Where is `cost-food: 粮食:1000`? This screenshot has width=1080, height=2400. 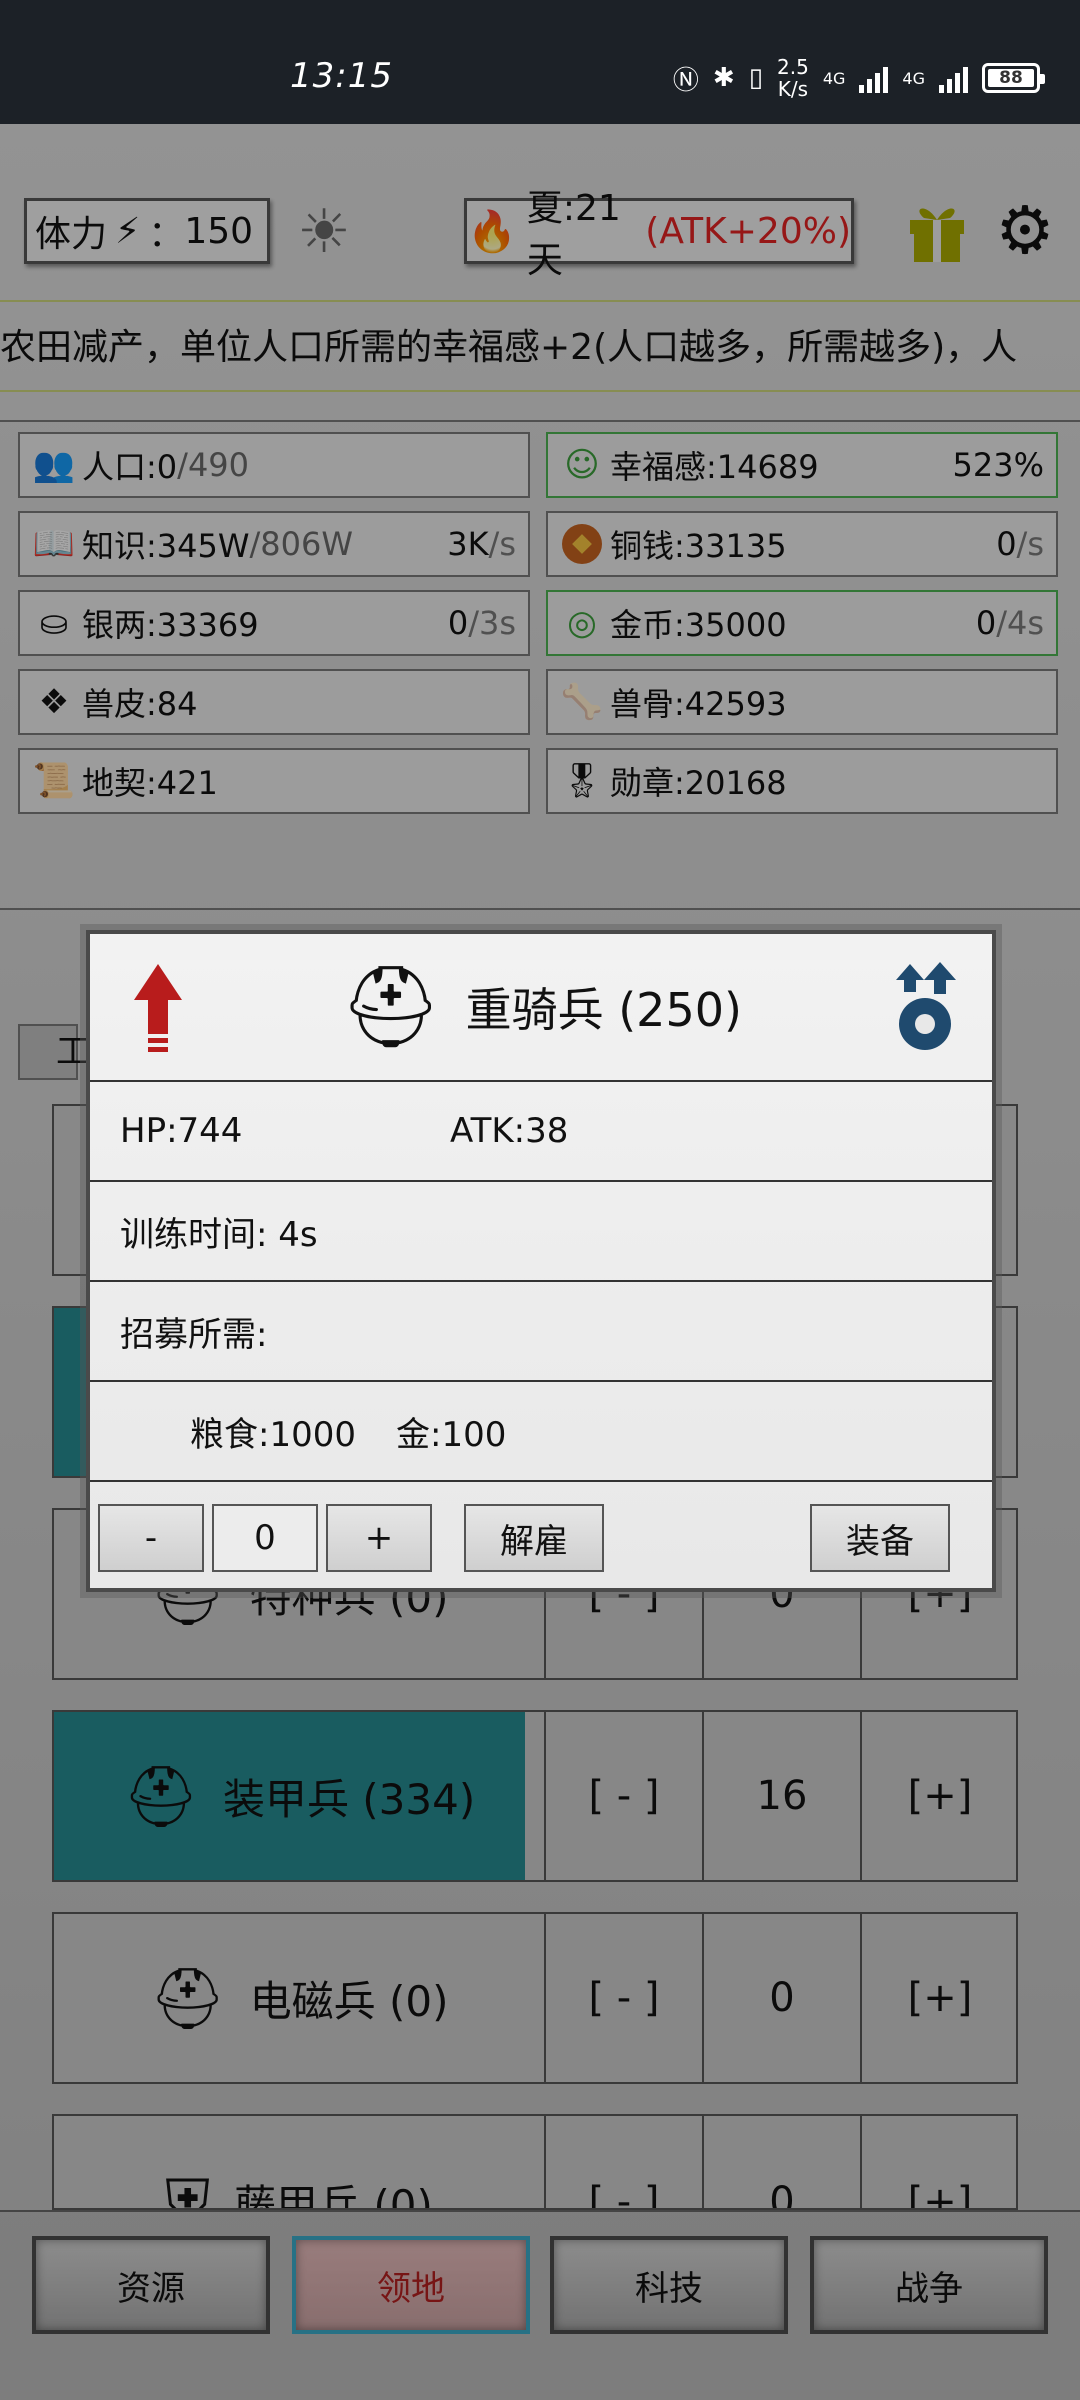
cost-food: 粮食:1000 is located at coordinates (273, 1434).